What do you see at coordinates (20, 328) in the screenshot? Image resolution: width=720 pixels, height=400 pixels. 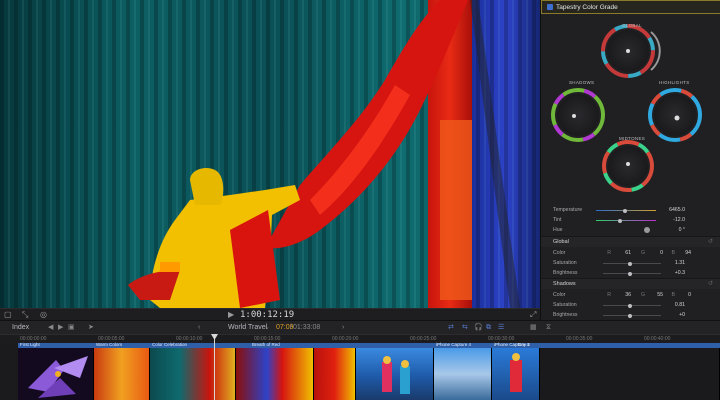 I see `index-button: Index` at bounding box center [20, 328].